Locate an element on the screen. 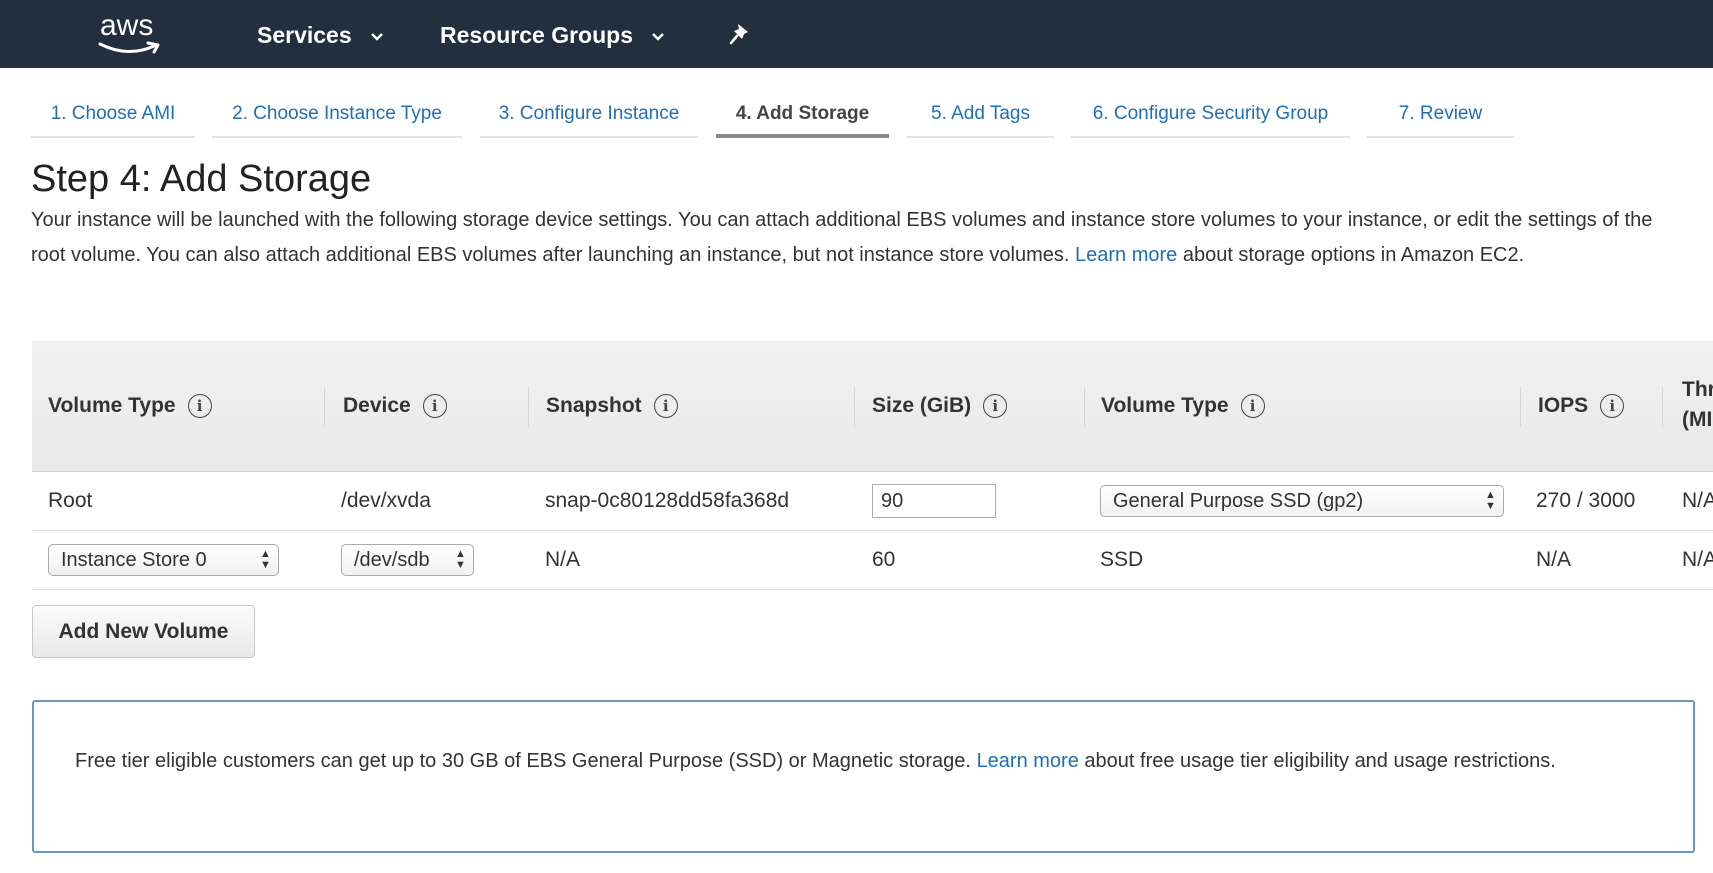  header-throughput: Thr (MI is located at coordinates (1697, 405).